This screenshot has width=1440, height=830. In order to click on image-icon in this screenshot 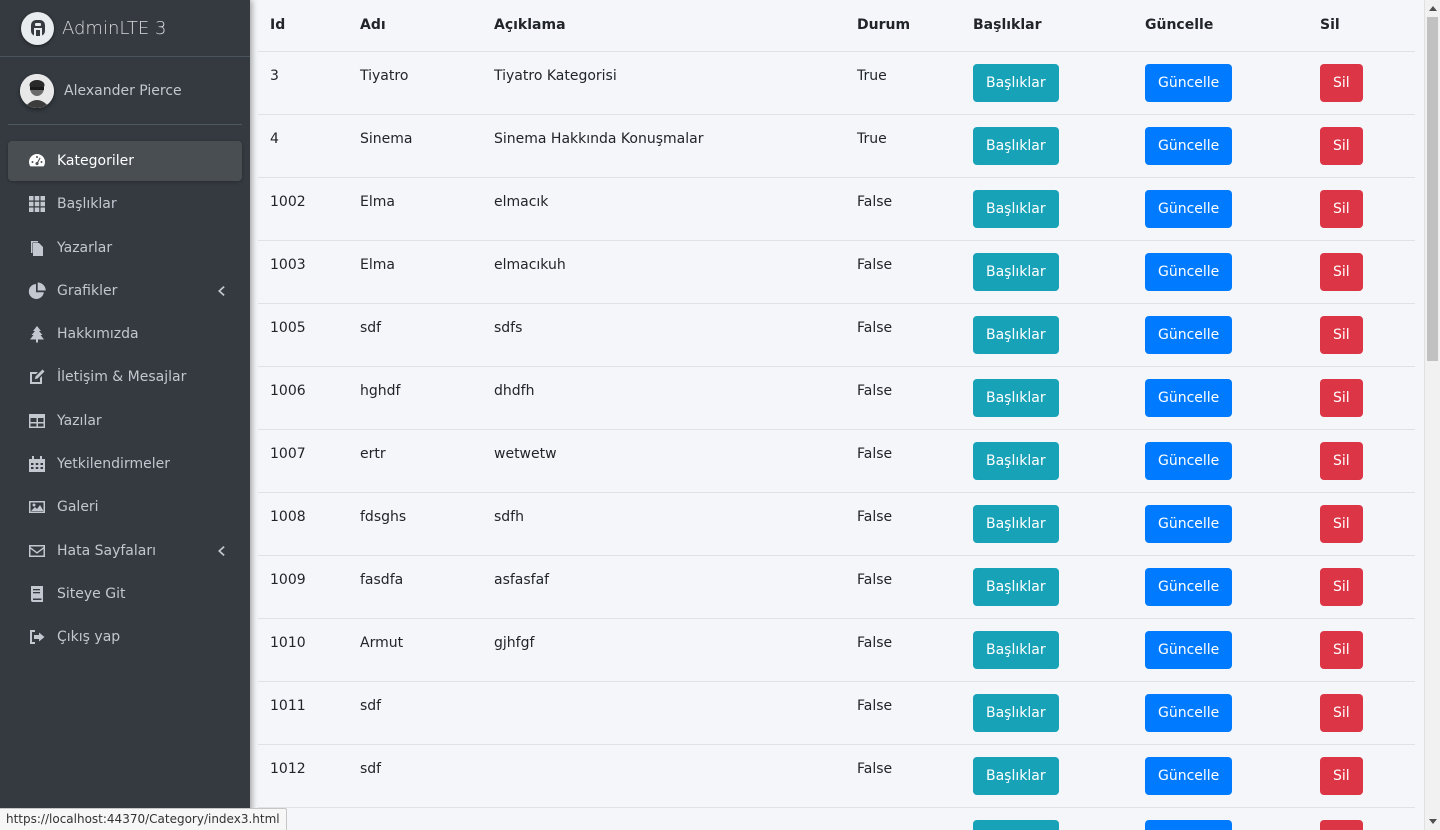, I will do `click(37, 507)`.